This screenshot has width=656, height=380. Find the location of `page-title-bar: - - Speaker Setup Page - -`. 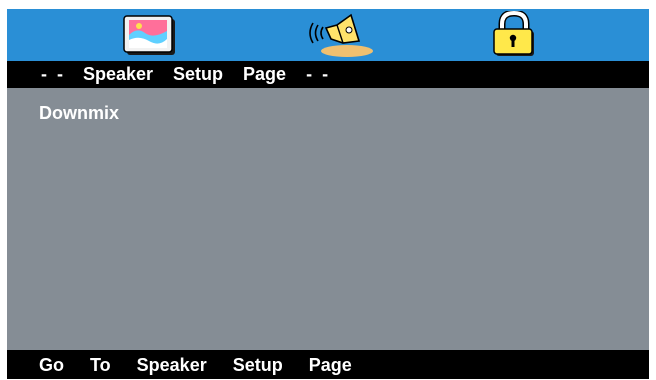

page-title-bar: - - Speaker Setup Page - - is located at coordinates (328, 74).